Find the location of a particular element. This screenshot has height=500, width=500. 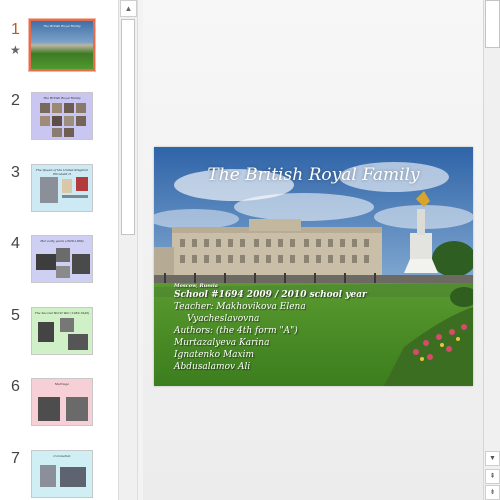

scroll-up-button: ▲ is located at coordinates (128, 8).